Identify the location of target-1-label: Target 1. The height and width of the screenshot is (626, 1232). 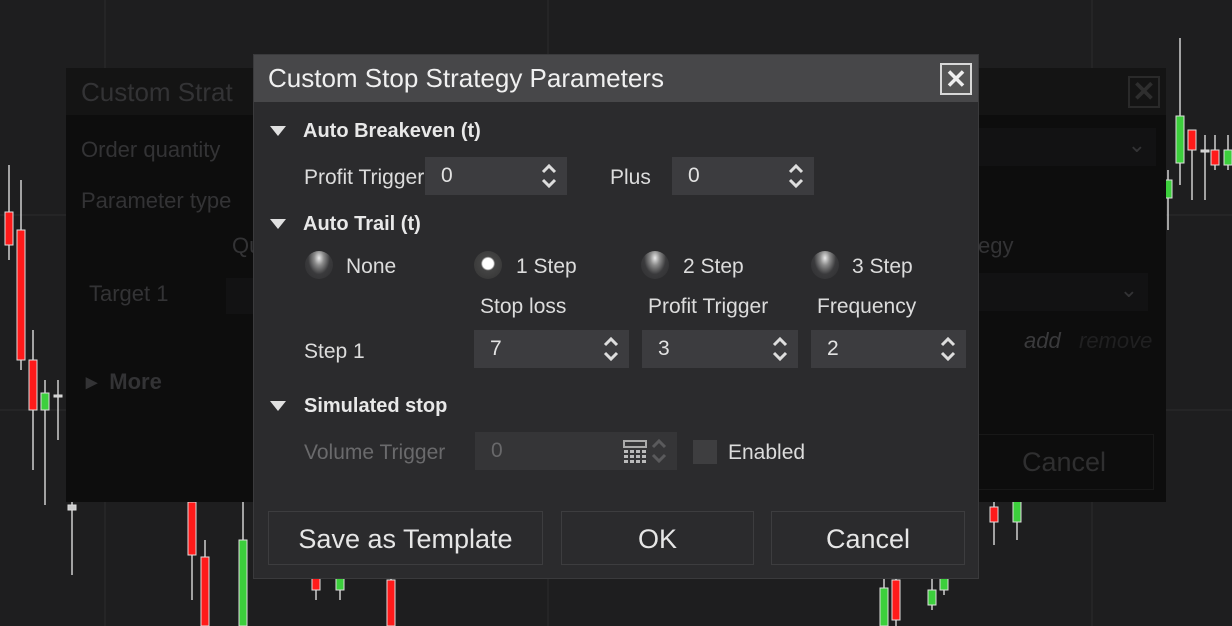
(129, 293).